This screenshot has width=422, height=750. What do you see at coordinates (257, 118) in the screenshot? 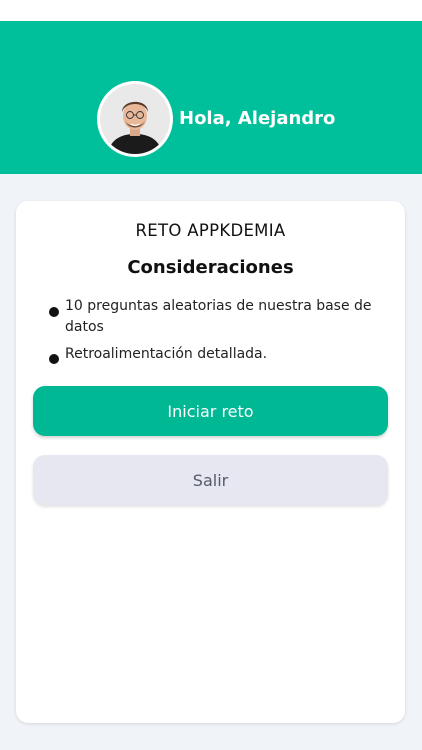
I see `greeting-text: Hola, Alejandro` at bounding box center [257, 118].